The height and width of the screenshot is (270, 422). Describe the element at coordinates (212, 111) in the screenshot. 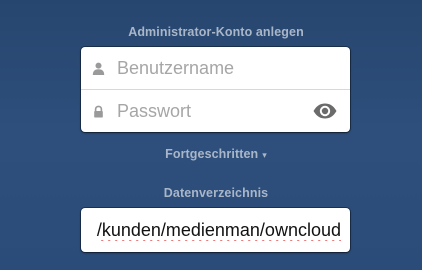

I see `password-input` at that location.